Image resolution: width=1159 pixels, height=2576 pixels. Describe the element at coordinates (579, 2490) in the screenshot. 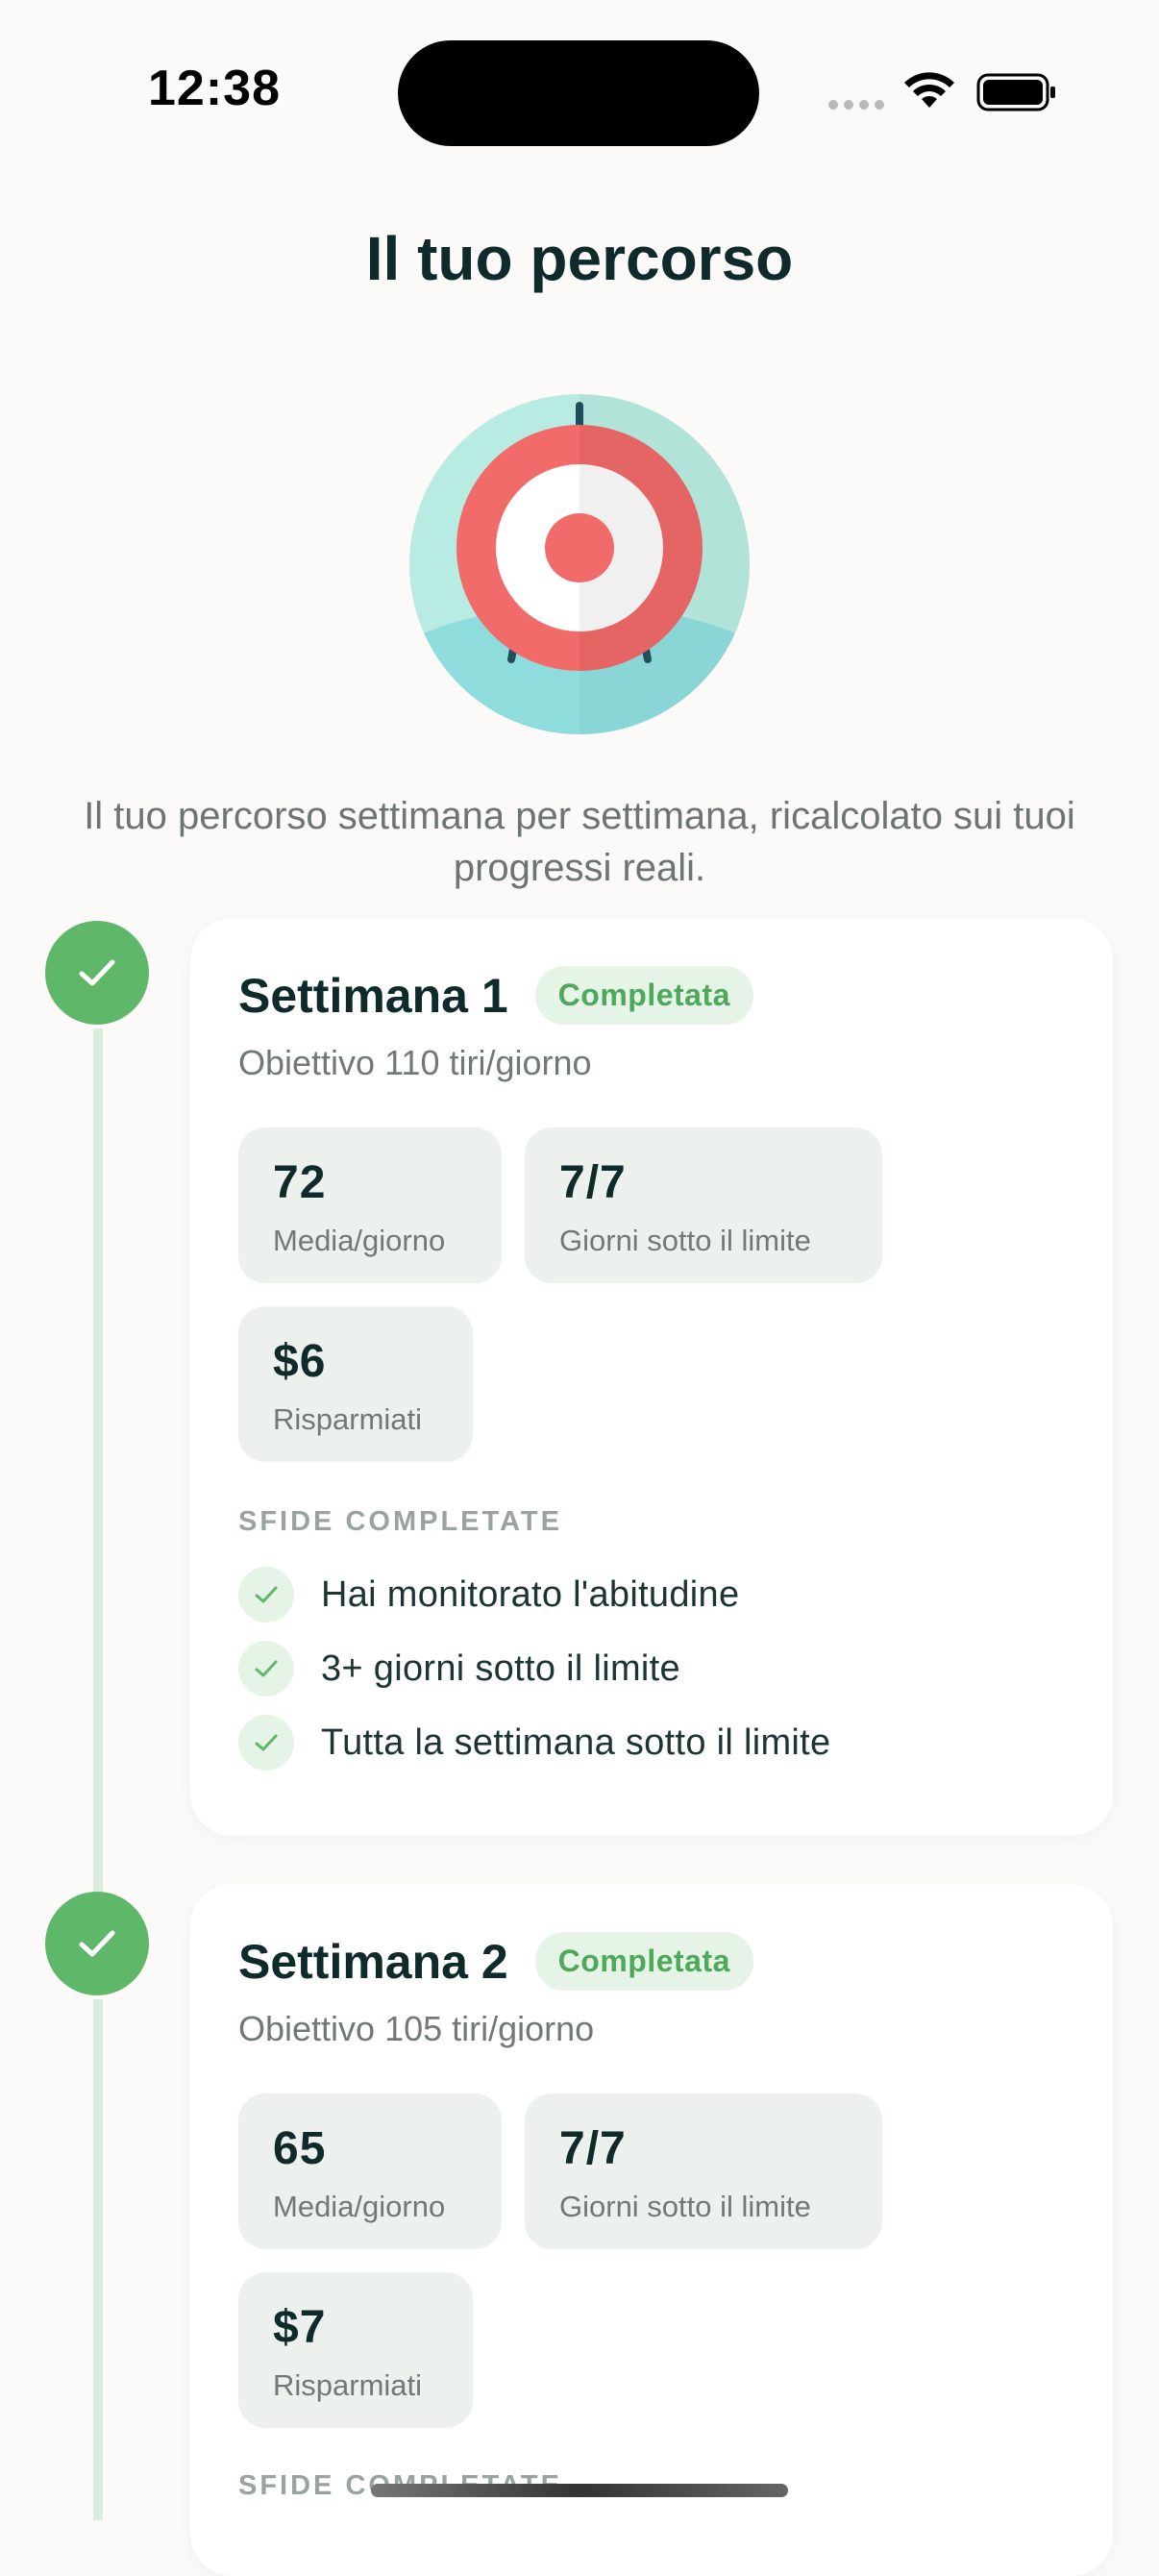

I see `home-indicator` at that location.